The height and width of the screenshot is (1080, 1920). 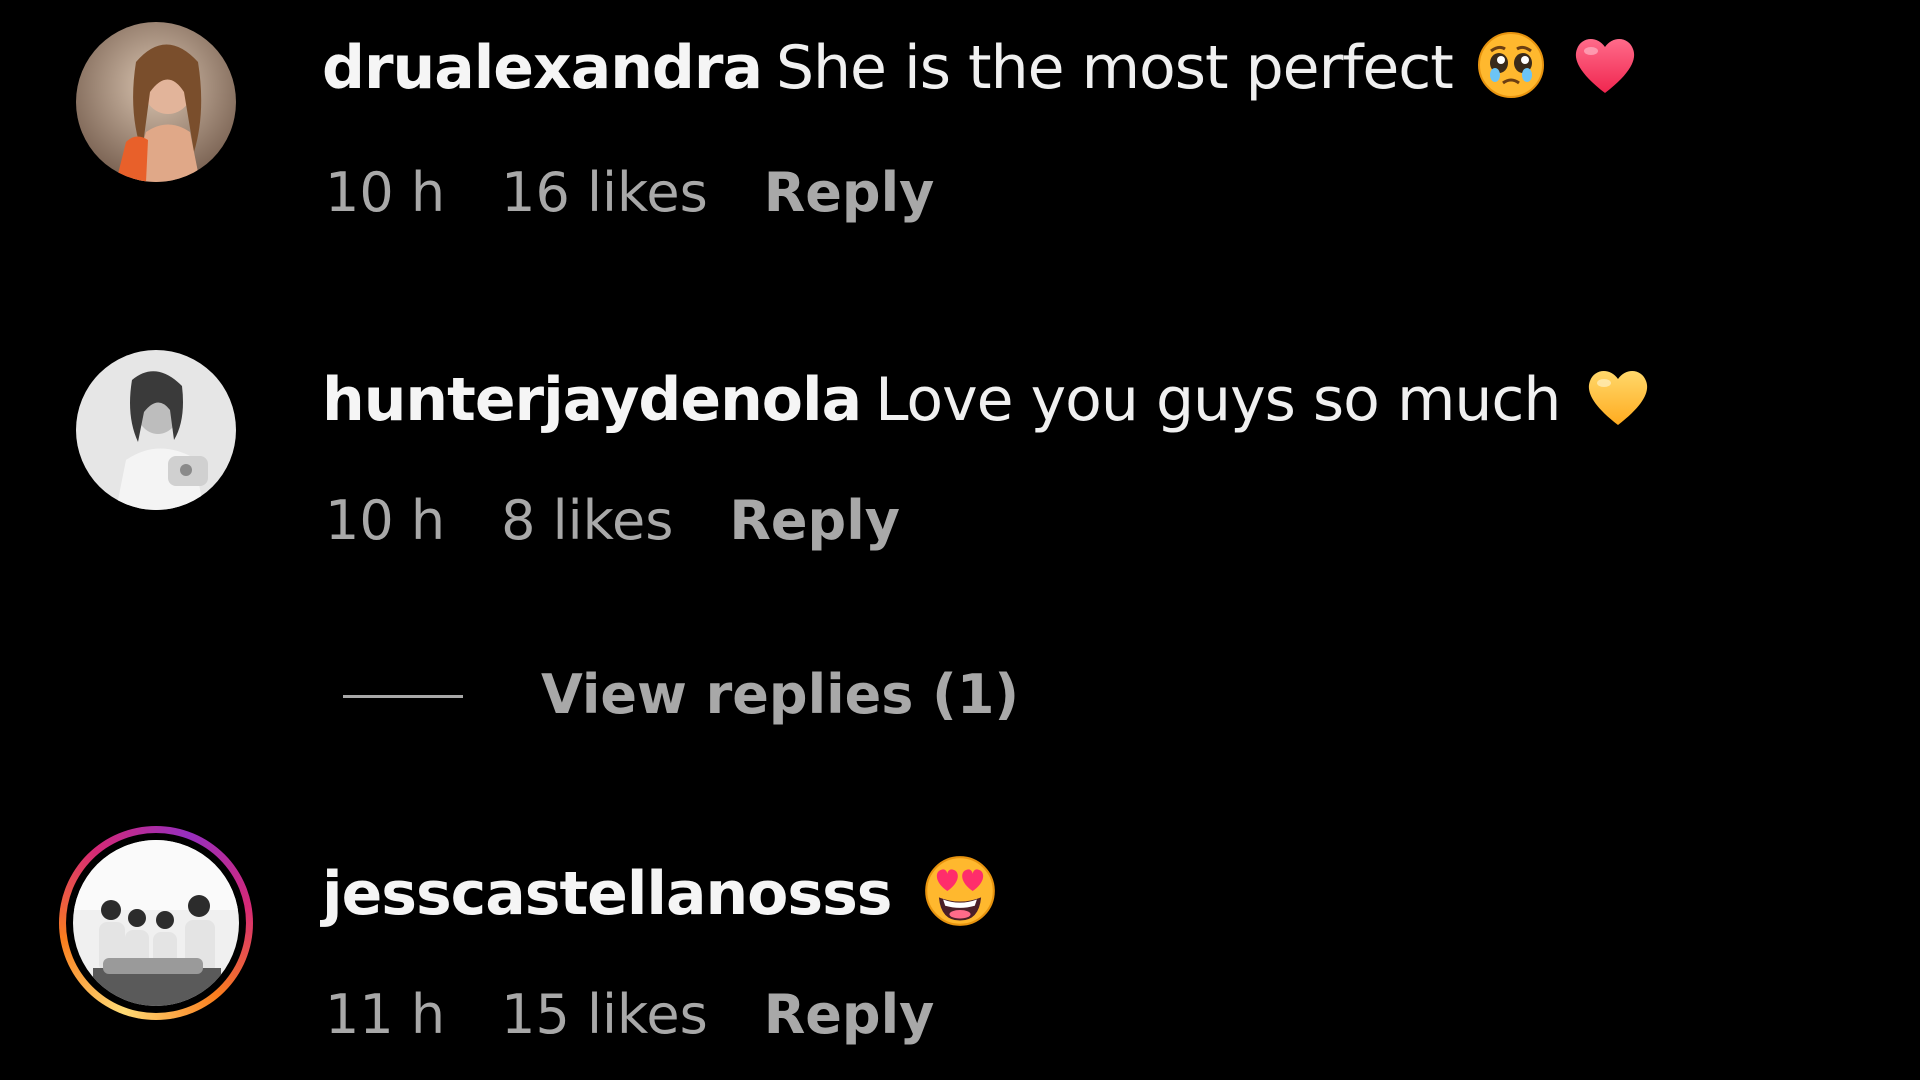 I want to click on comment-time: 11 h, so click(x=385, y=1014).